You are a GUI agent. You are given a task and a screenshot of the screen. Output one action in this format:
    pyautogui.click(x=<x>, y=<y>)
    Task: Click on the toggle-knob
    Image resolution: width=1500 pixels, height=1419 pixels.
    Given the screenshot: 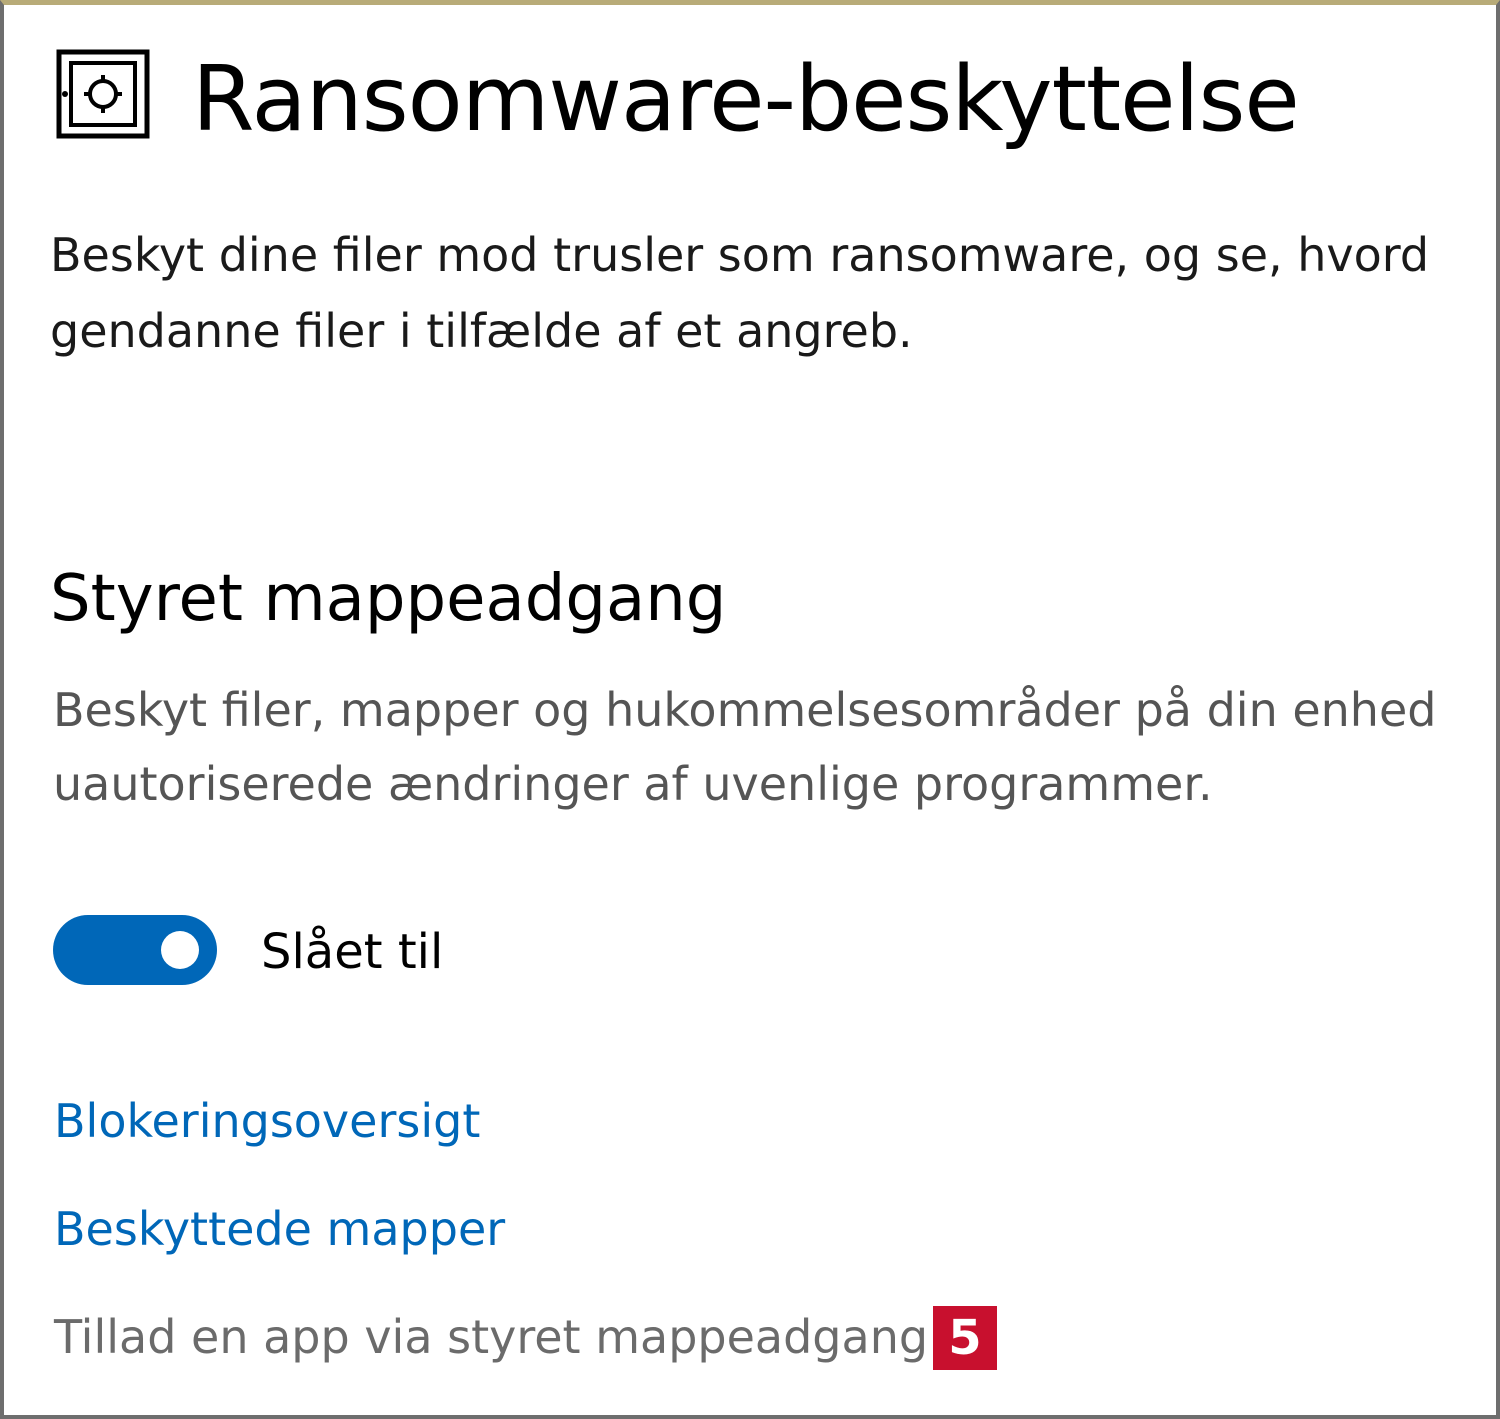 What is the action you would take?
    pyautogui.click(x=180, y=950)
    